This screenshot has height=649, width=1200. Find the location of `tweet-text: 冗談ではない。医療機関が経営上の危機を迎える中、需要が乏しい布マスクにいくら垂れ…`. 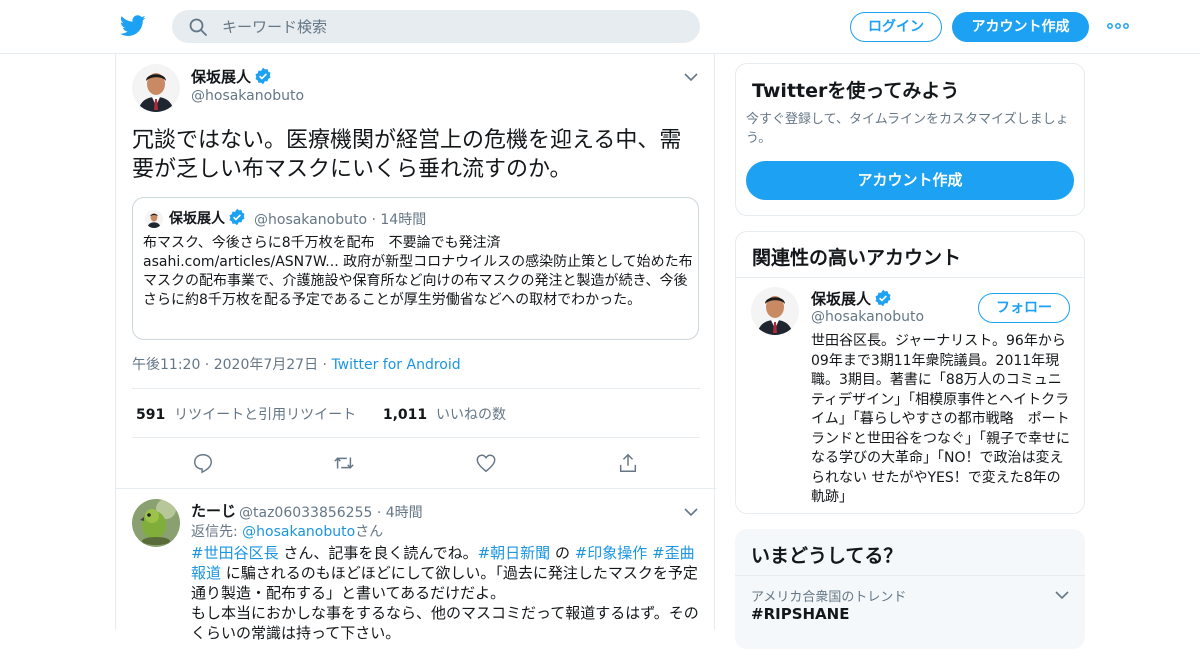

tweet-text: 冗談ではない。医療機関が経営上の危機を迎える中、需要が乏しい布マスクにいくら垂れ… is located at coordinates (407, 155).